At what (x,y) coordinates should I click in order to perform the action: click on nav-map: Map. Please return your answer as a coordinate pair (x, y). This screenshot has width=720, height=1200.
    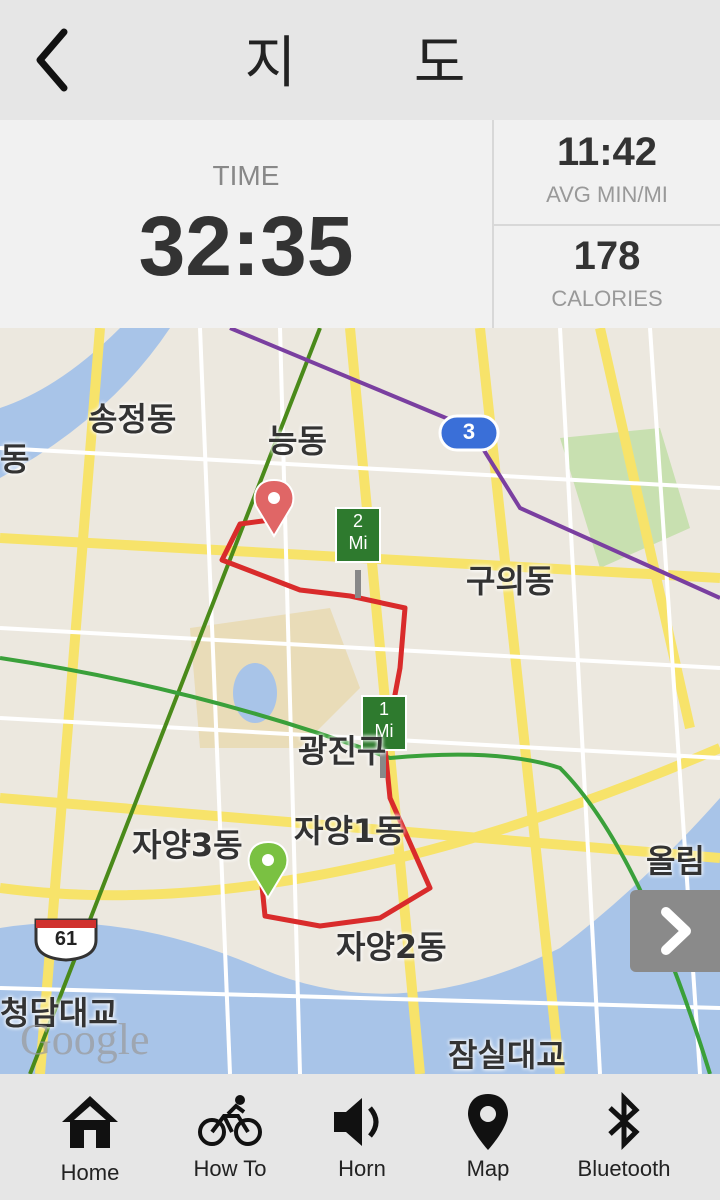
    Looking at the image, I should click on (488, 1137).